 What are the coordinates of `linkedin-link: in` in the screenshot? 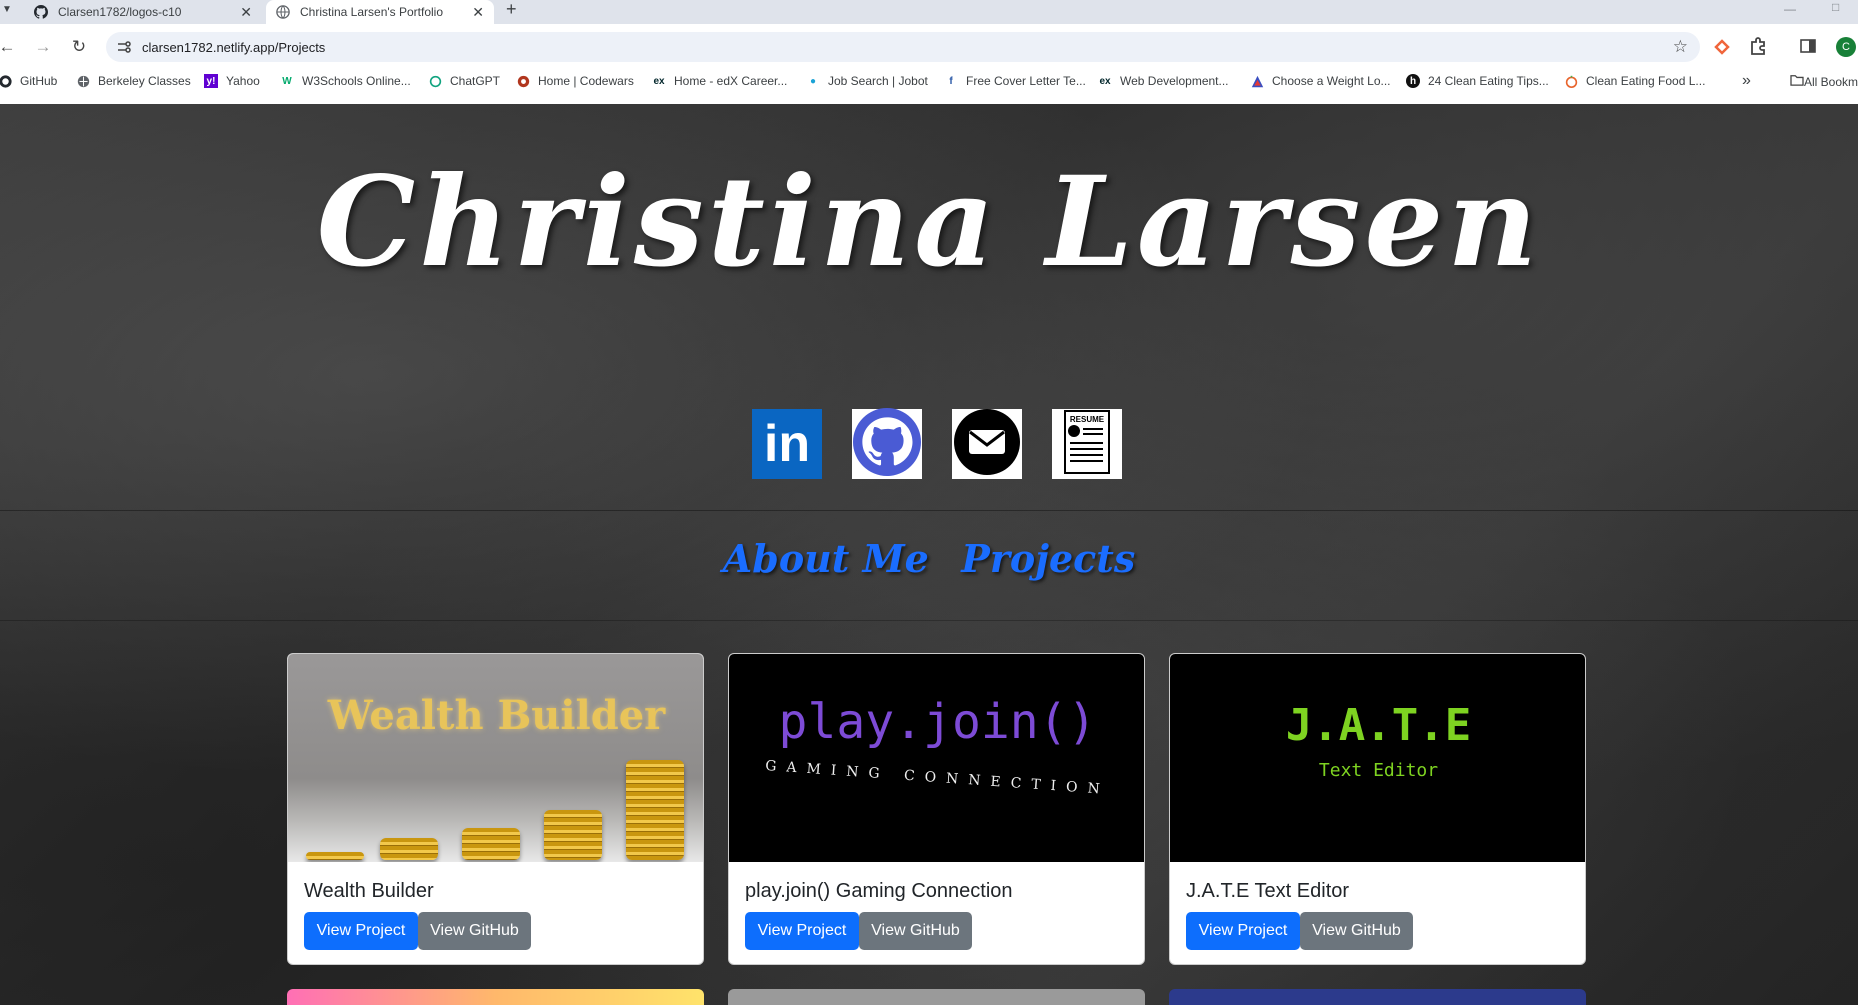 It's located at (787, 444).